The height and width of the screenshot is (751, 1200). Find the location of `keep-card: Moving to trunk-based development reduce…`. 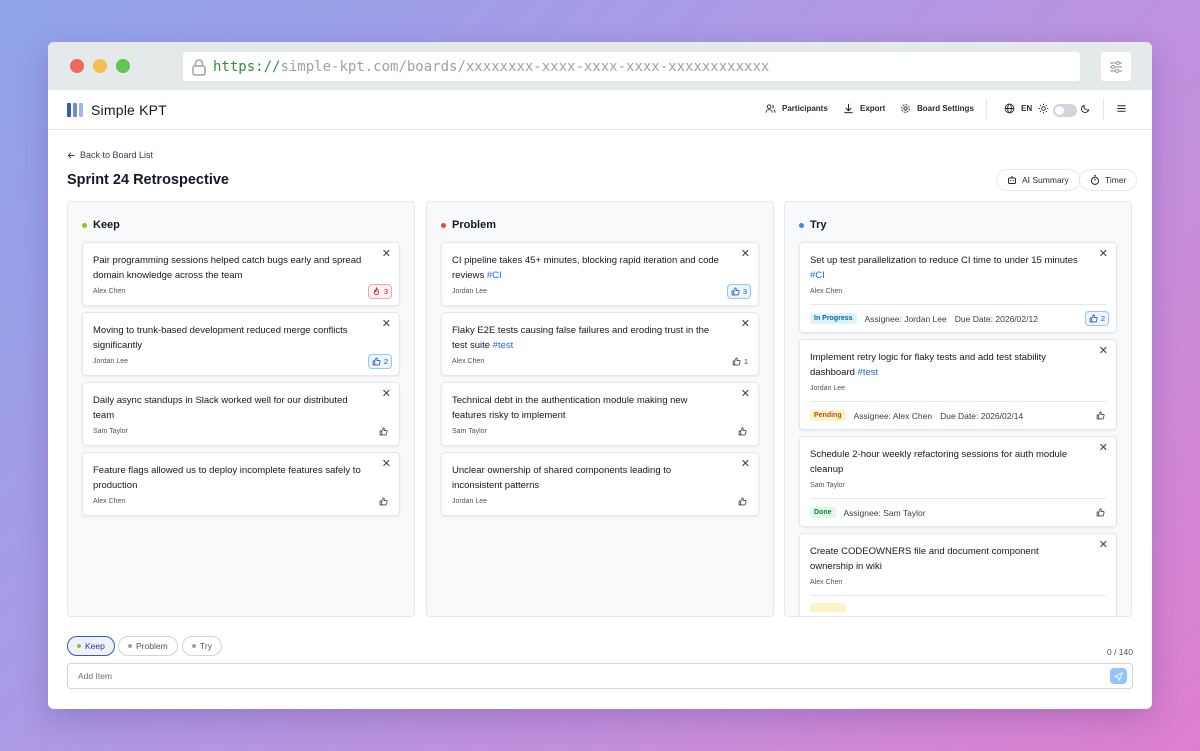

keep-card: Moving to trunk-based development reduce… is located at coordinates (241, 344).